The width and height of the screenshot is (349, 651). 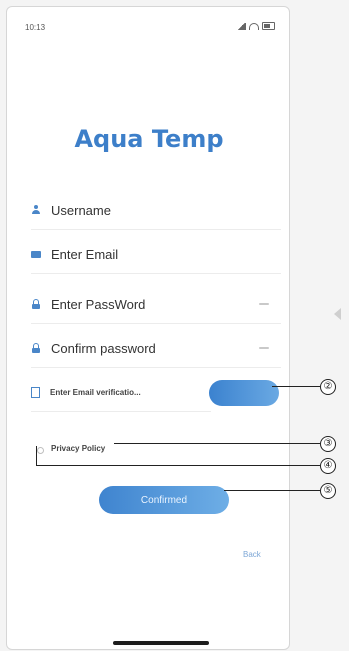 I want to click on callout-4: ④, so click(x=328, y=466).